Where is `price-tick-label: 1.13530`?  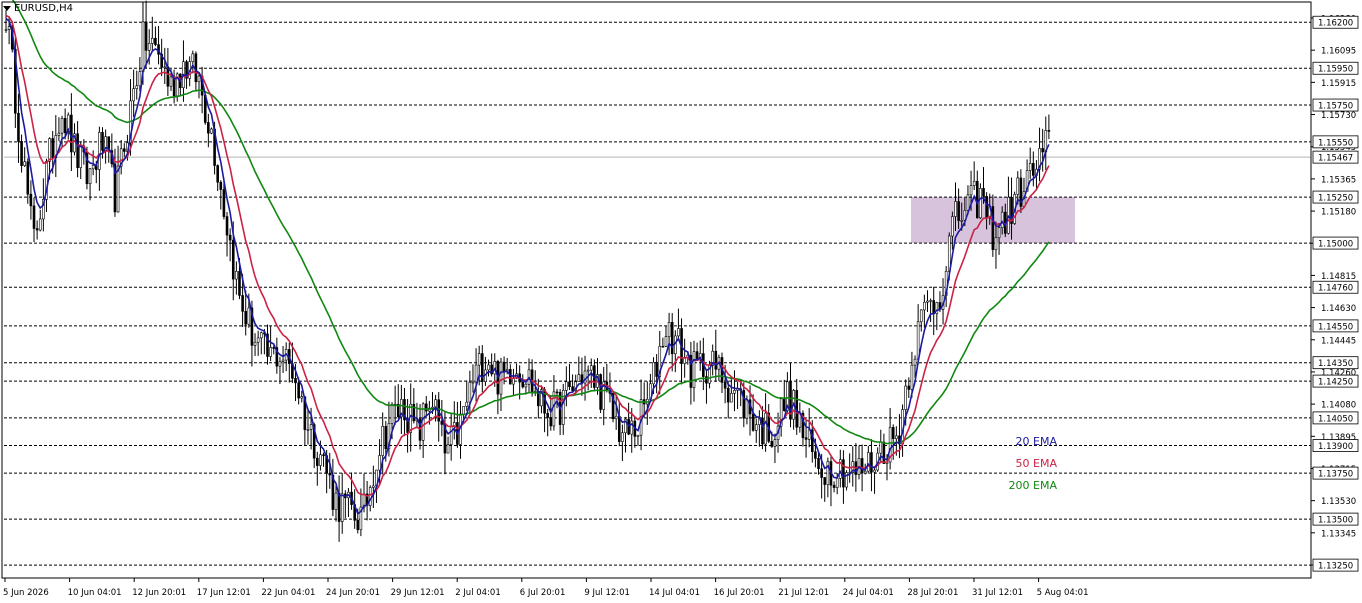
price-tick-label: 1.13530 is located at coordinates (1338, 502).